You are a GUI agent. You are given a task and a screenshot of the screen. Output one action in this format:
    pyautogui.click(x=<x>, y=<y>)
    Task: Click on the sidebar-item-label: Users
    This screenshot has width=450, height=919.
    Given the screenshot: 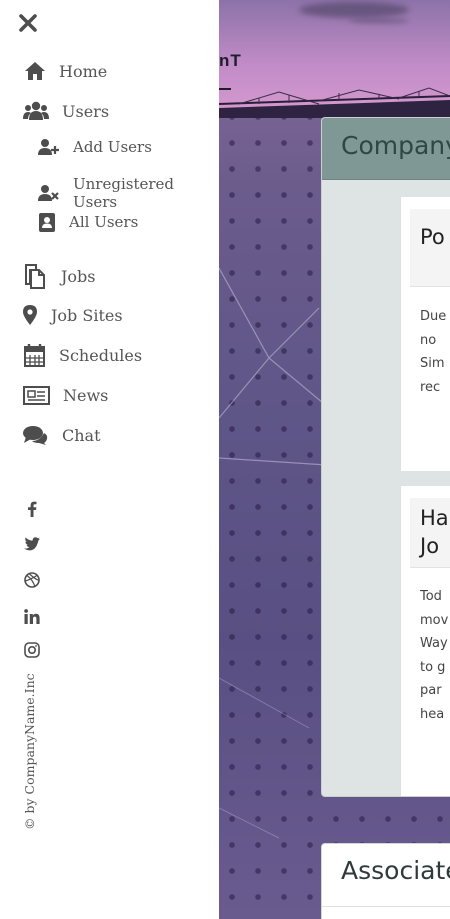 What is the action you would take?
    pyautogui.click(x=86, y=111)
    